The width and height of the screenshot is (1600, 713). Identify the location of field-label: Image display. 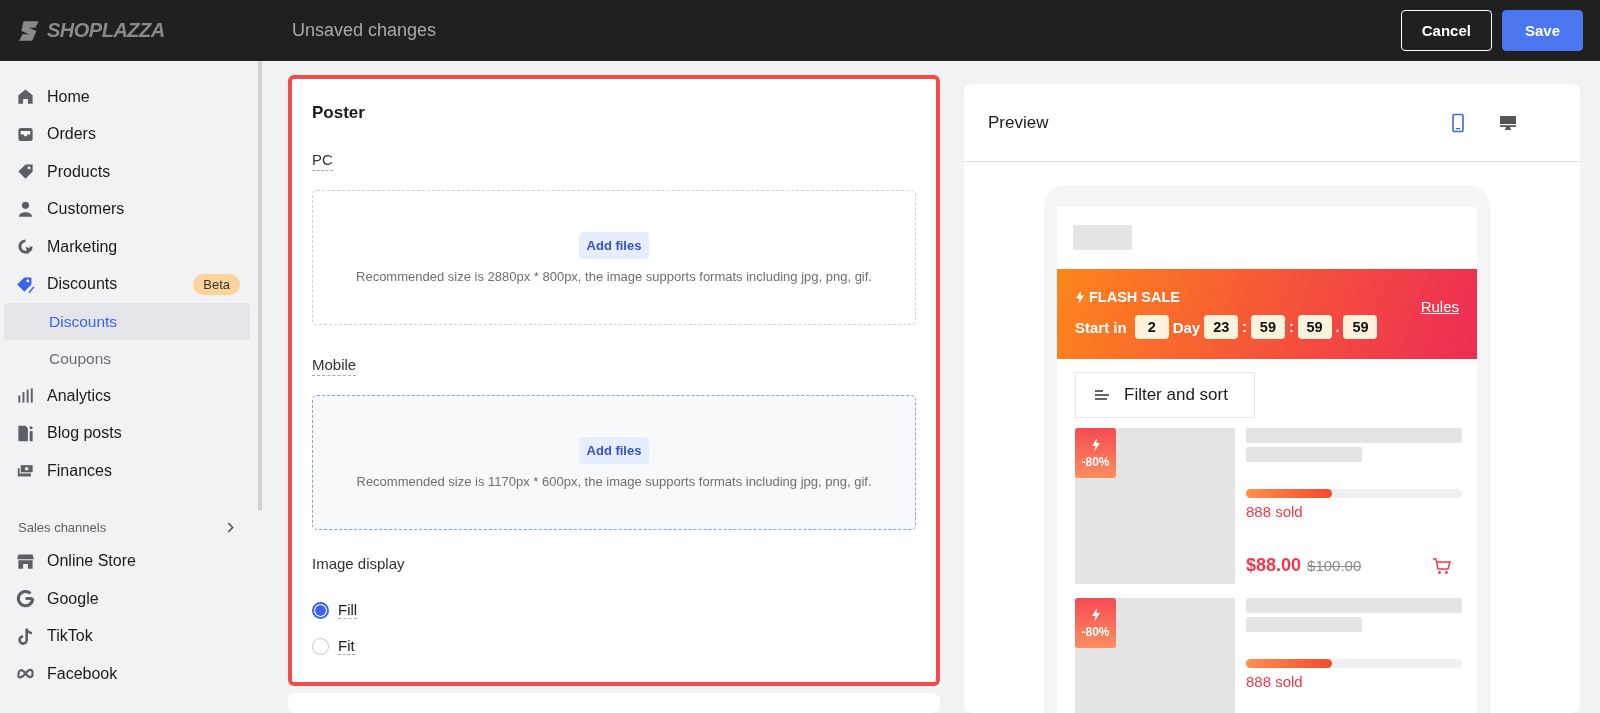
(359, 563).